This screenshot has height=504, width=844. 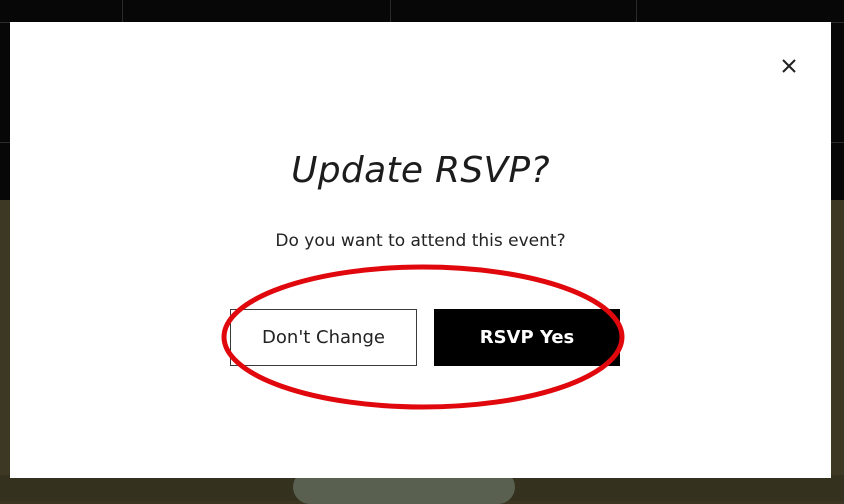 I want to click on rsvp-yes-button: RSVP Yes, so click(x=527, y=337).